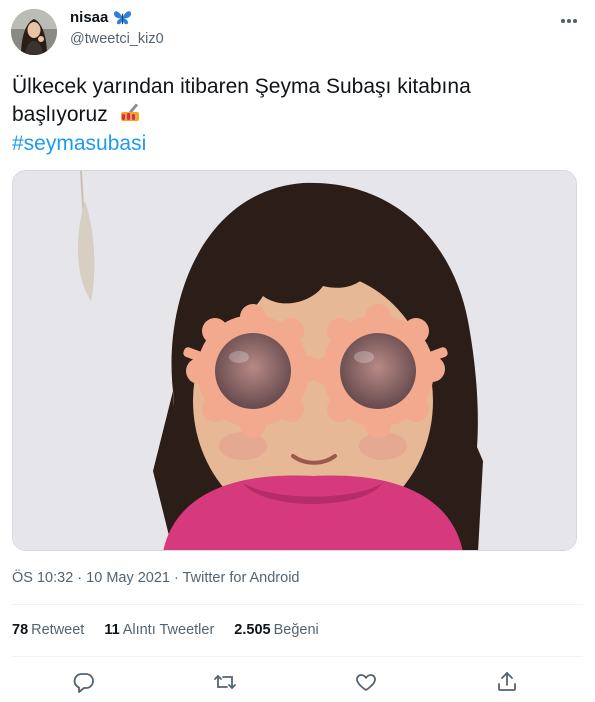 This screenshot has height=702, width=595. What do you see at coordinates (128, 578) in the screenshot?
I see `tweet-date: 10 May 2021` at bounding box center [128, 578].